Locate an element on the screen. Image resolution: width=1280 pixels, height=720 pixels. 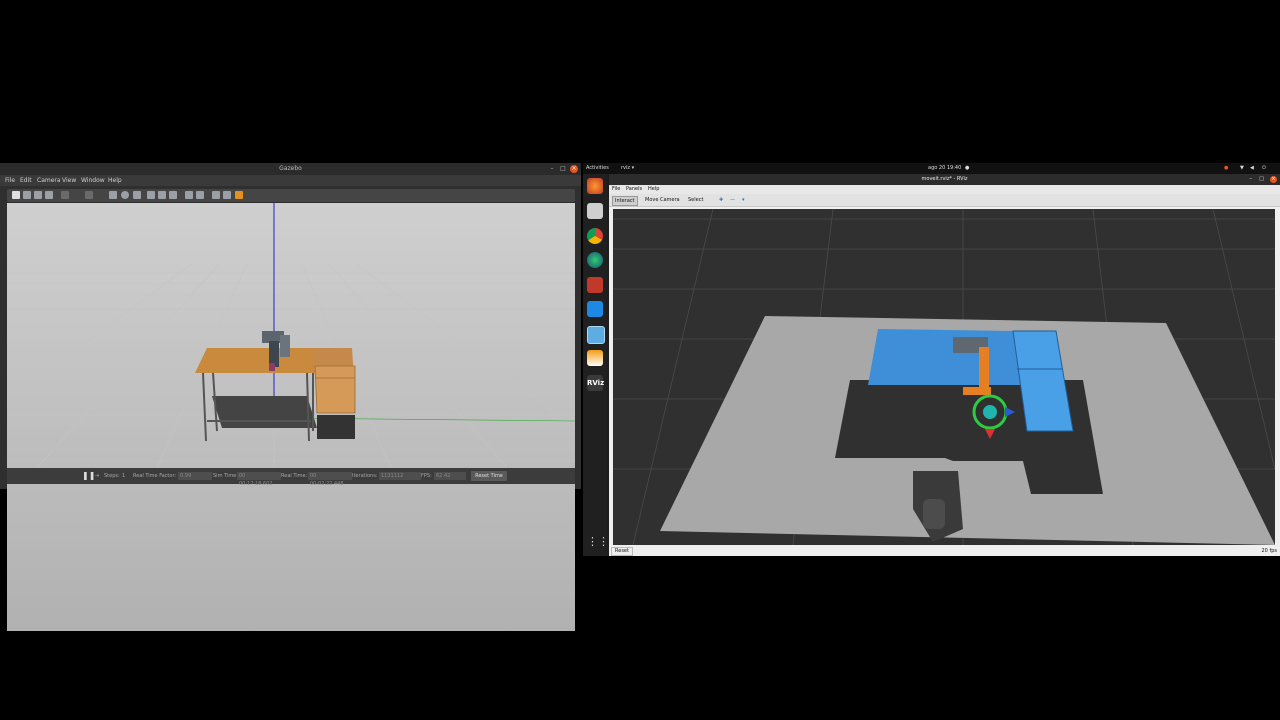
bin-front is located at coordinates (335, 389).